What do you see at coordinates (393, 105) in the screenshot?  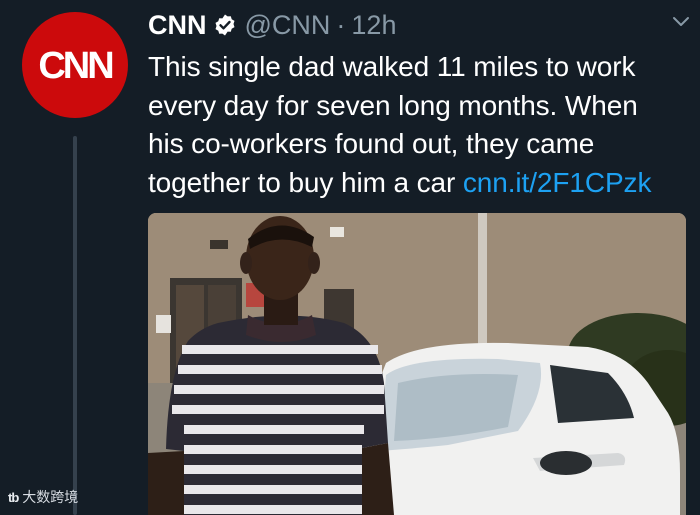 I see `tweet-text-line: every day for seven long months. When` at bounding box center [393, 105].